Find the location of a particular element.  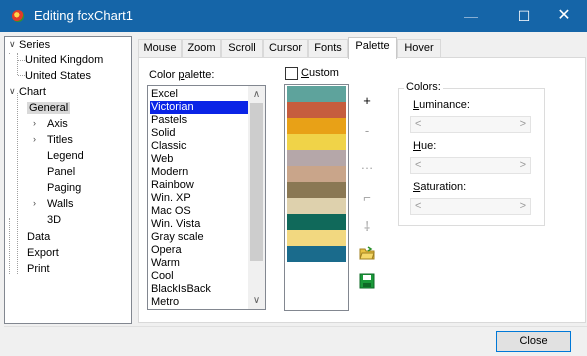

tree-node-legend: Legend is located at coordinates (65, 156).